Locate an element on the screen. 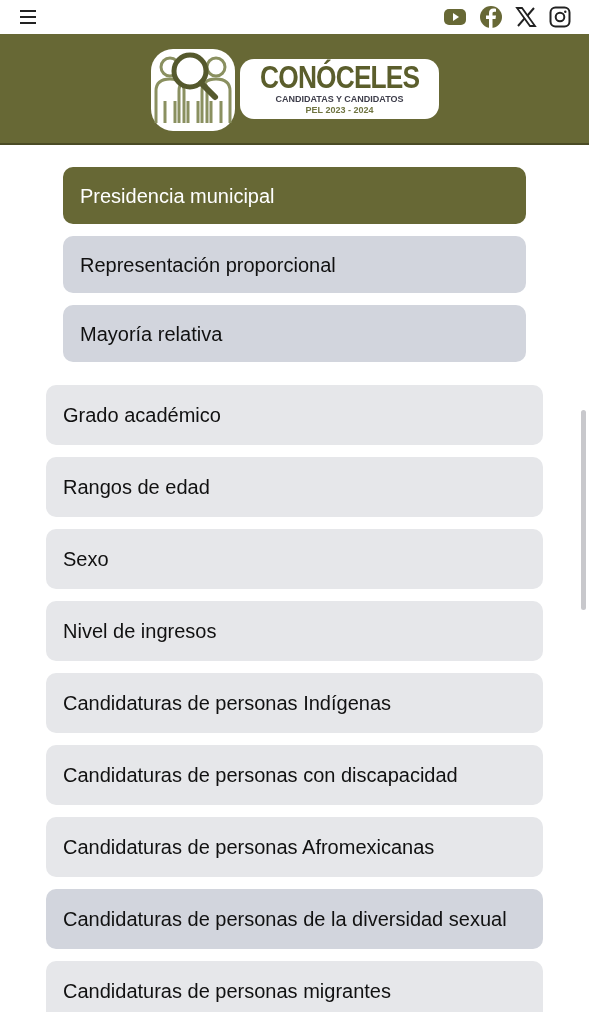 Image resolution: width=589 pixels, height=1012 pixels. x-icon is located at coordinates (526, 17).